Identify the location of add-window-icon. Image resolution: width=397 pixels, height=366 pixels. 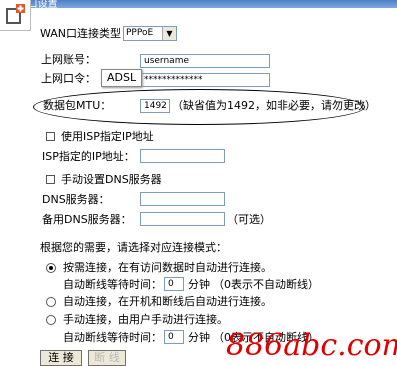
(15, 14).